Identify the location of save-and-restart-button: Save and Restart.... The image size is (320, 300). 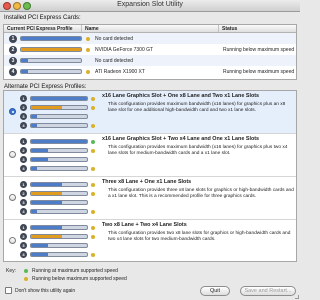
(268, 291).